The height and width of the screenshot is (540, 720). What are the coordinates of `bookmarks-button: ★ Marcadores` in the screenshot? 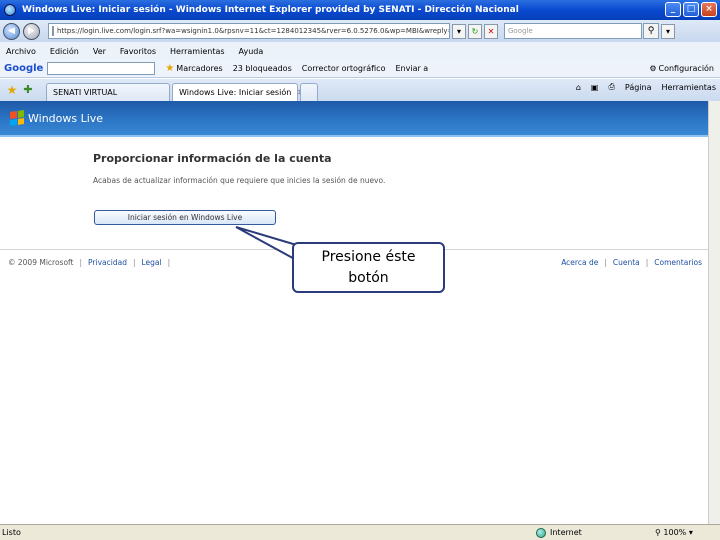 It's located at (193, 68).